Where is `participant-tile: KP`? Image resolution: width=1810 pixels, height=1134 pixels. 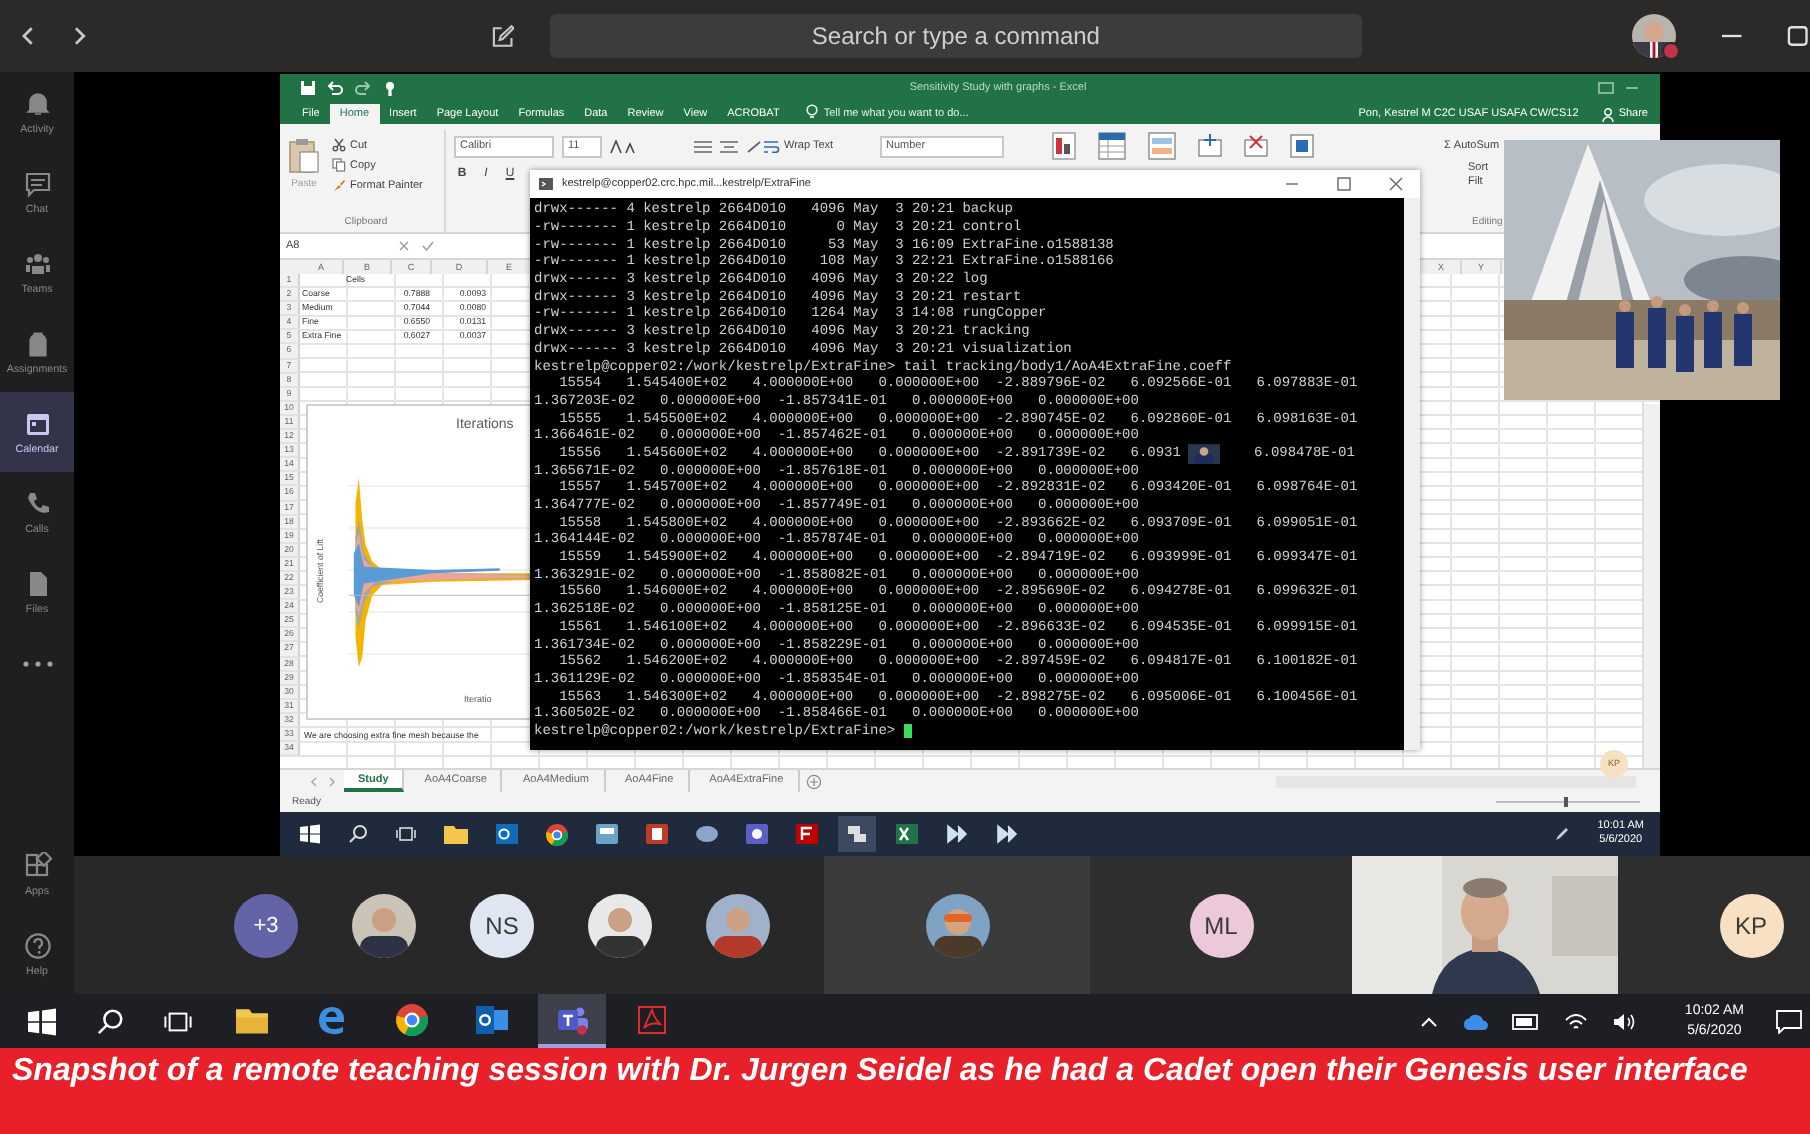
participant-tile: KP is located at coordinates (1714, 925).